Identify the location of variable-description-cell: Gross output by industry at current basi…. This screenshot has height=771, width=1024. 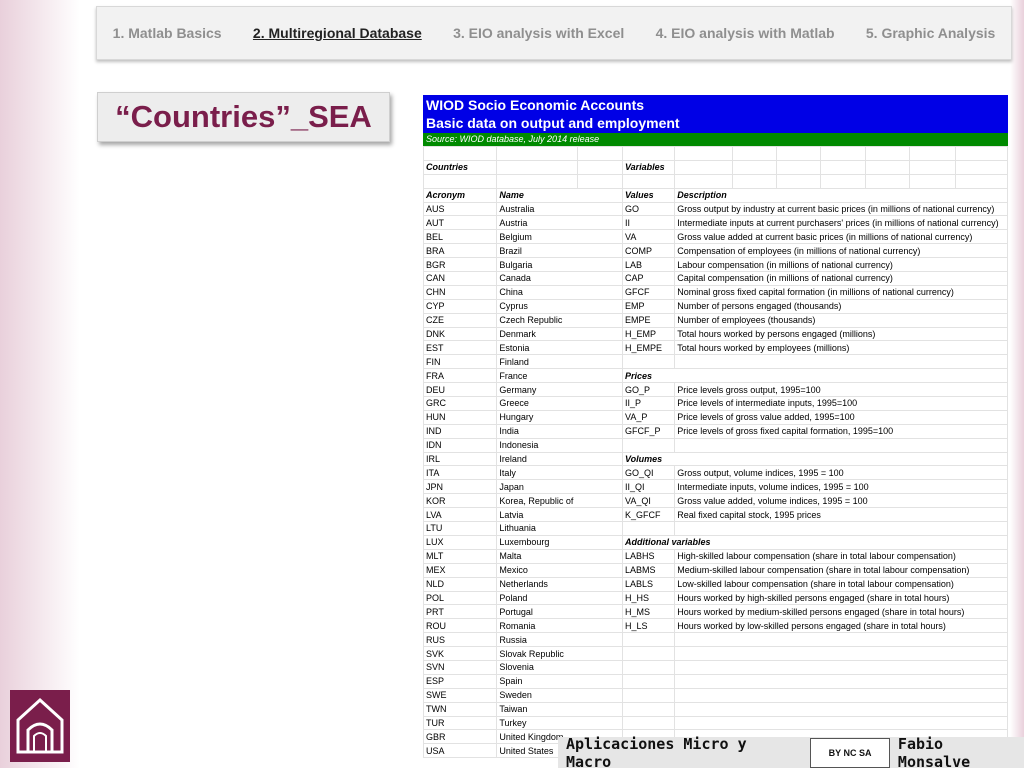
(841, 209).